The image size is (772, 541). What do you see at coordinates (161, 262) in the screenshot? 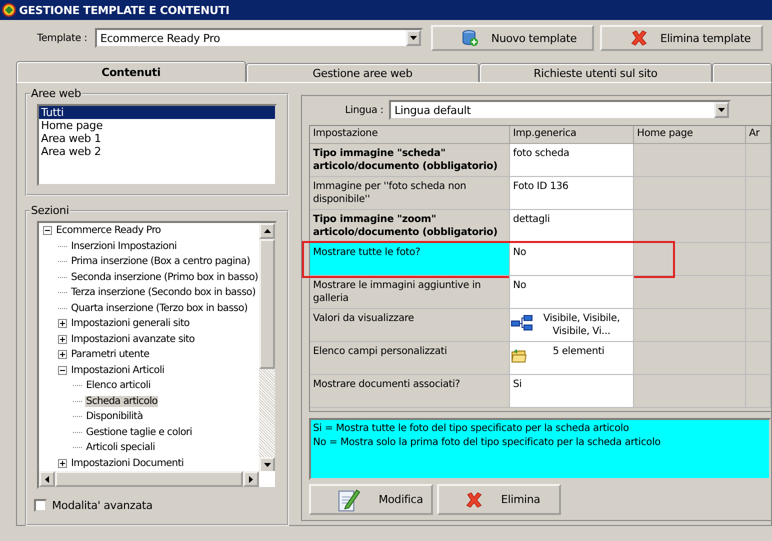
I see `tree-item: Prima inserzione (Box a centro pagina)` at bounding box center [161, 262].